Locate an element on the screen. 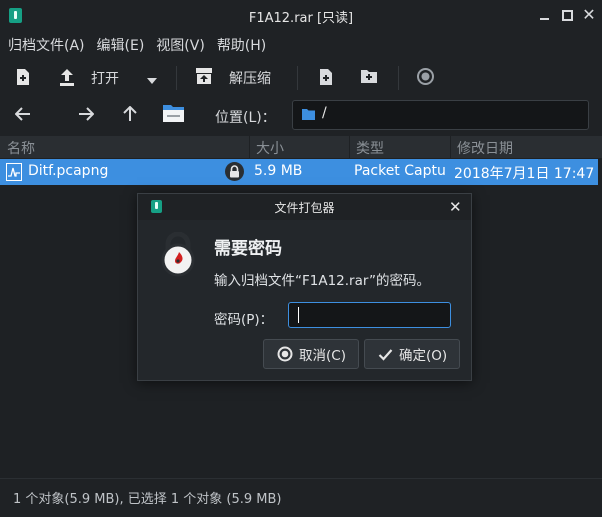 This screenshot has height=517, width=602. menu-bar: 归档文件(A) 编辑(E) 视图(V) 帮助(H) is located at coordinates (301, 45).